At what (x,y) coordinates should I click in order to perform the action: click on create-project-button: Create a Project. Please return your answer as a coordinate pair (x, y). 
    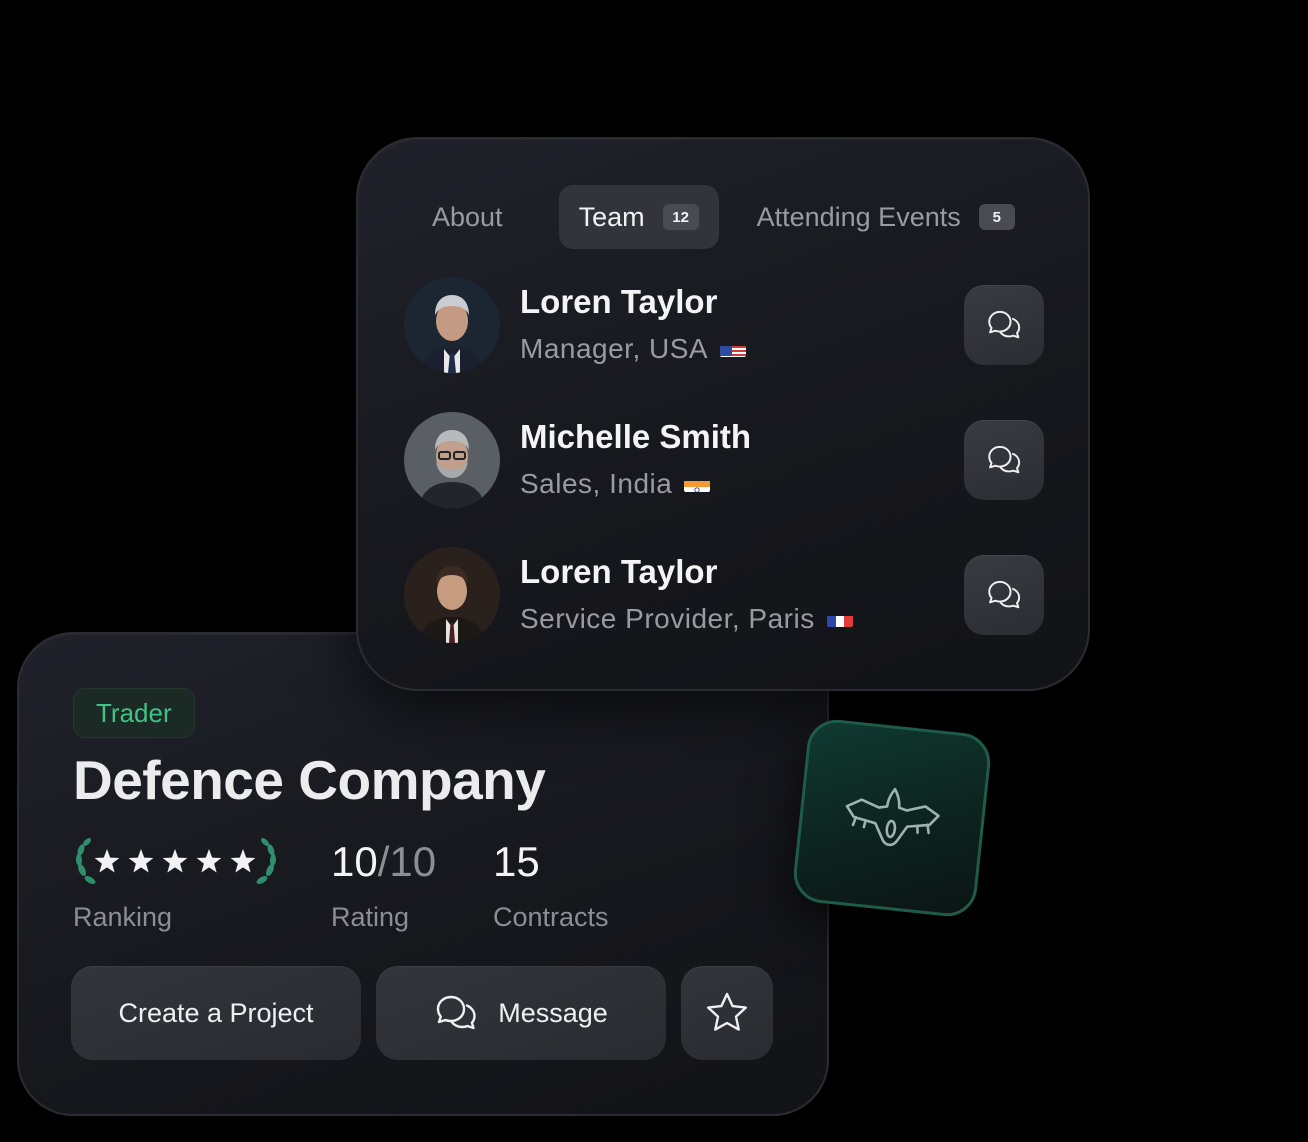
    Looking at the image, I should click on (216, 1013).